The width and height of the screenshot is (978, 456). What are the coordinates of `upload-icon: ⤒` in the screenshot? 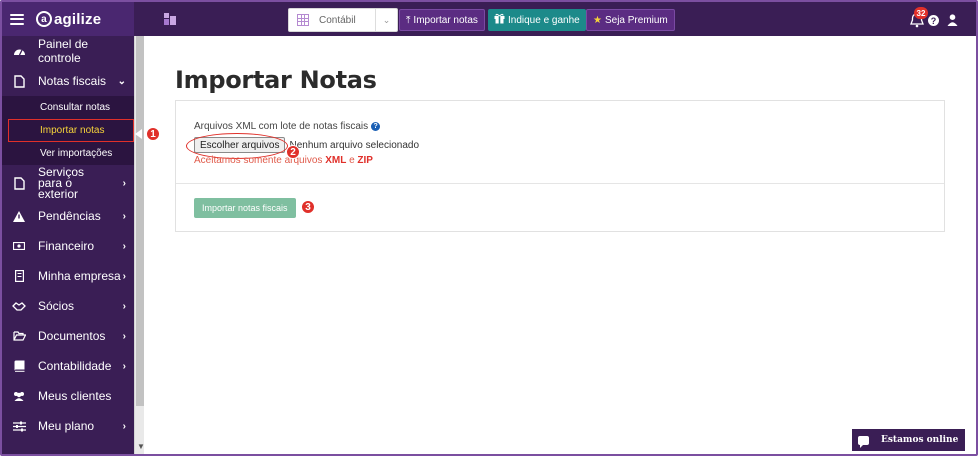 It's located at (408, 20).